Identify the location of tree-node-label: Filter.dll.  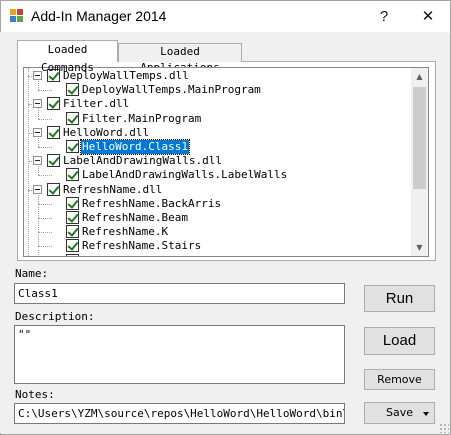
(96, 104).